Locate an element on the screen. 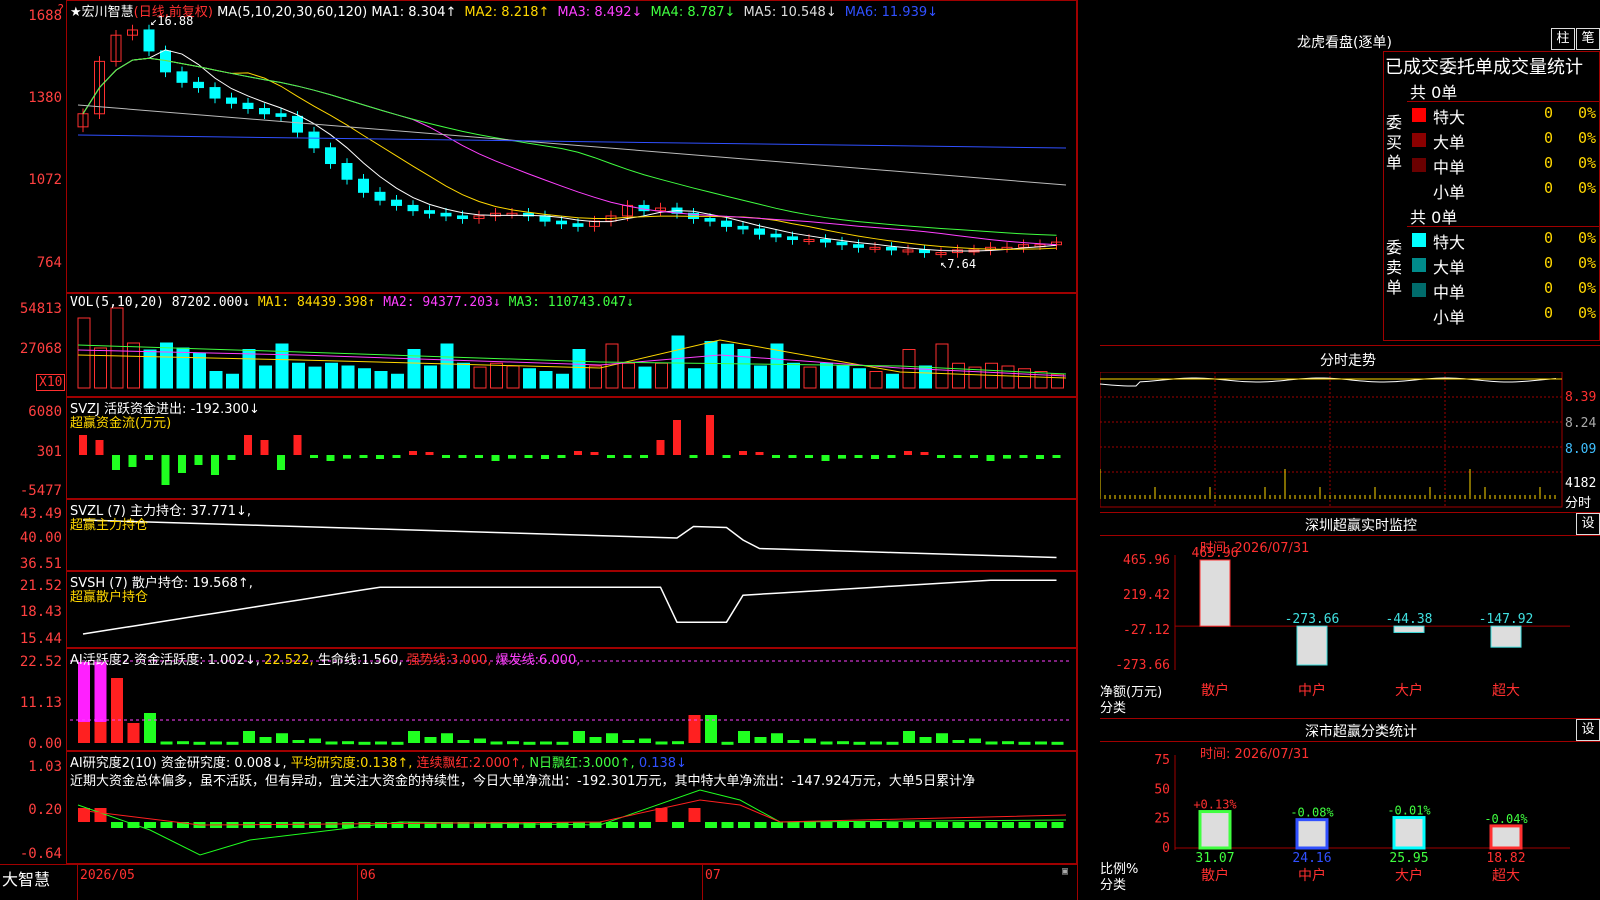  monitor-bar is located at coordinates (1506, 636).